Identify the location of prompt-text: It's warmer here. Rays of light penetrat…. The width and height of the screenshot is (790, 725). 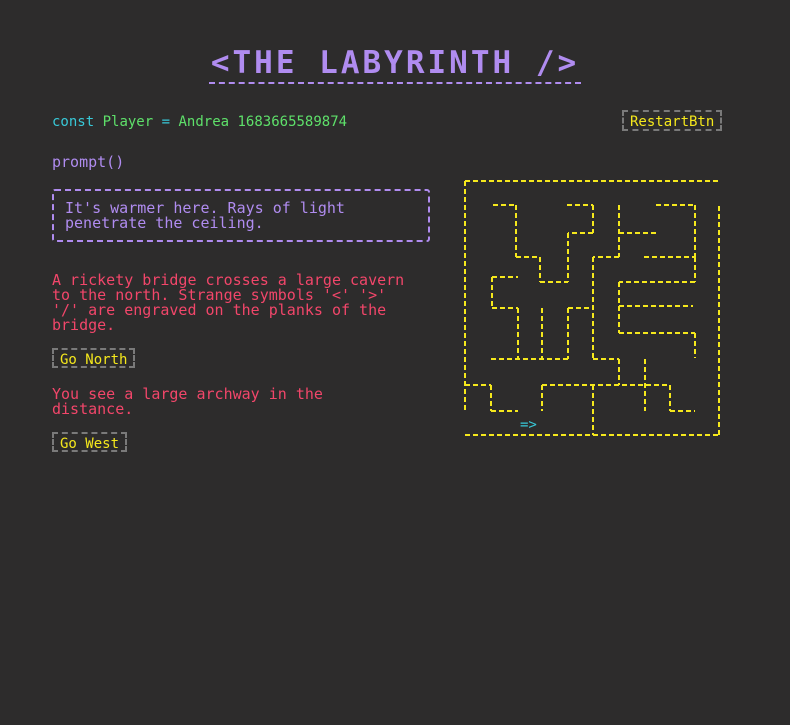
(205, 215).